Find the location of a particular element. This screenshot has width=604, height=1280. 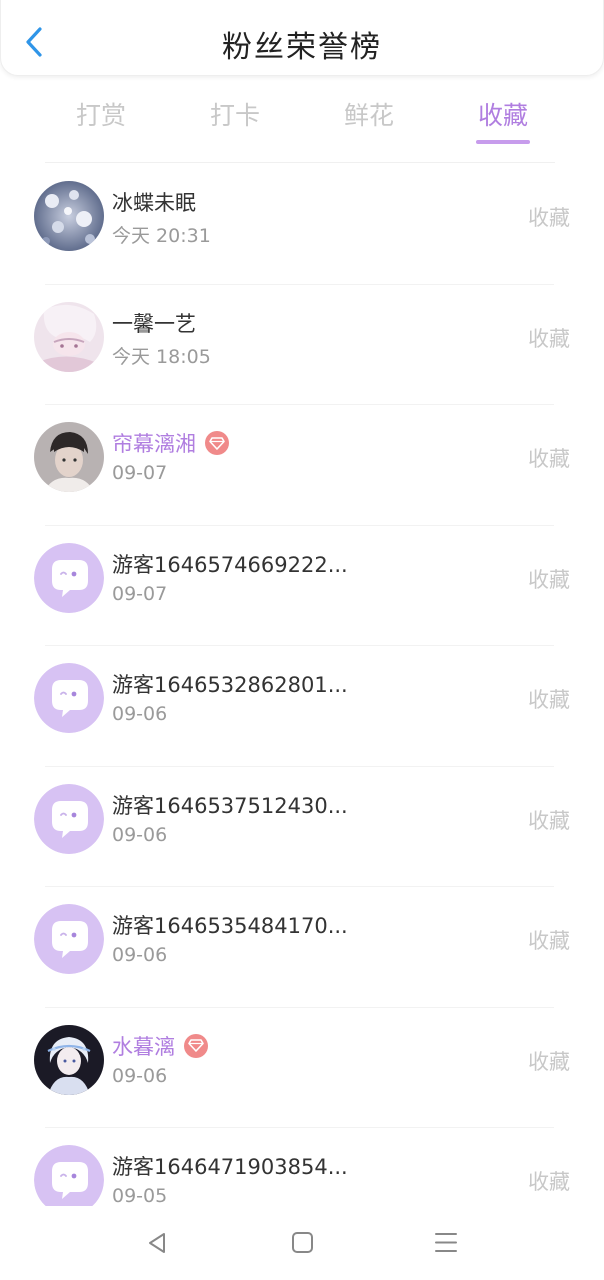

page-title: 粉丝荣誉榜 is located at coordinates (302, 47).